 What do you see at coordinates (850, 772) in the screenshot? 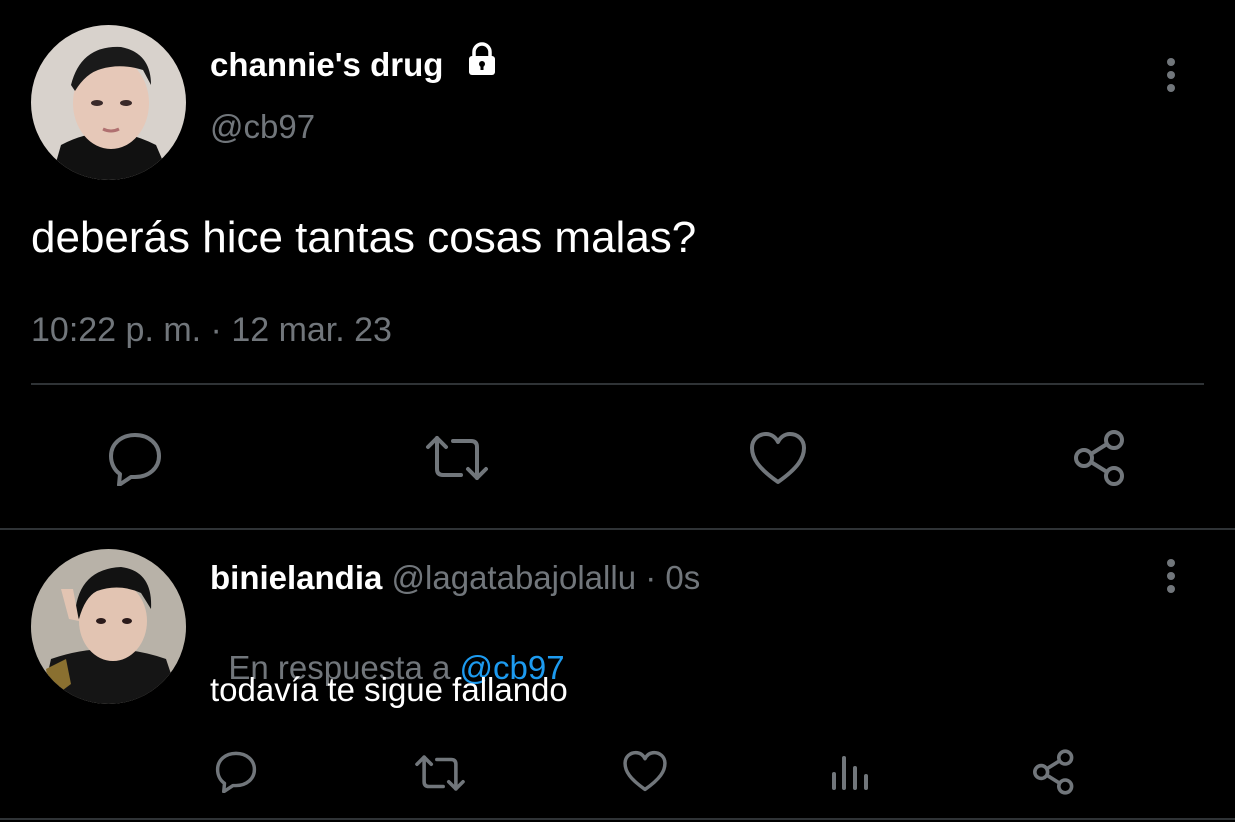
I see `views-icon` at bounding box center [850, 772].